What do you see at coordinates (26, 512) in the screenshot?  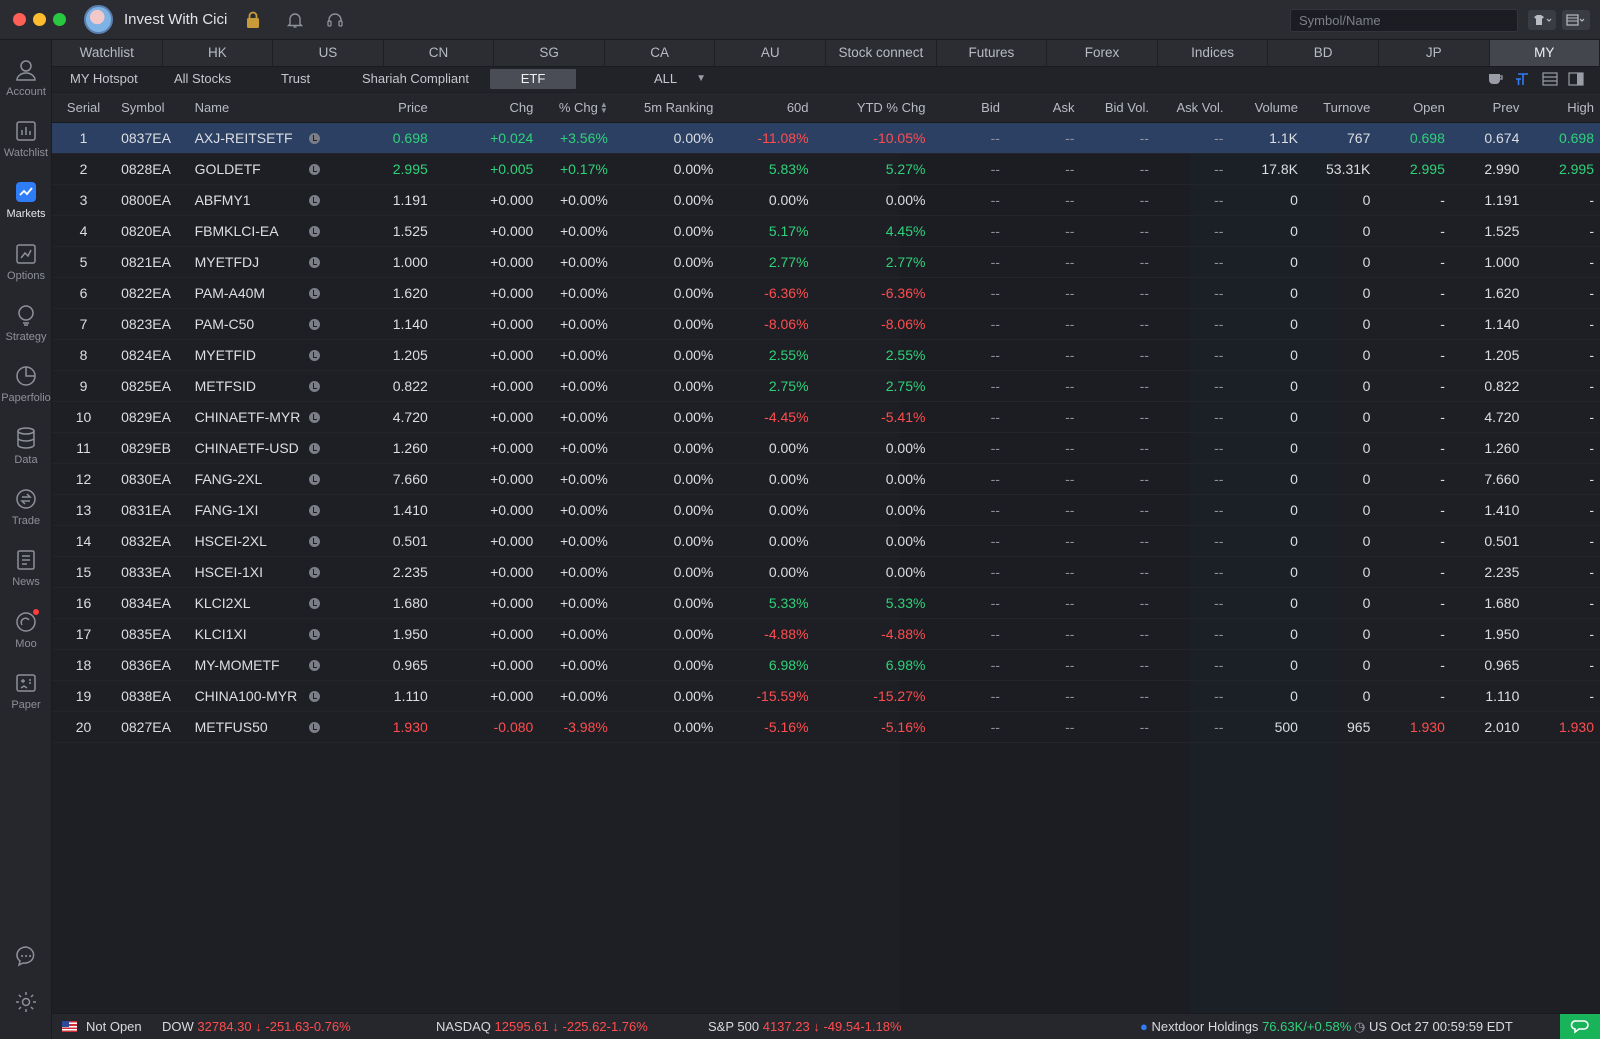 I see `sidebar-item-trade: Trade` at bounding box center [26, 512].